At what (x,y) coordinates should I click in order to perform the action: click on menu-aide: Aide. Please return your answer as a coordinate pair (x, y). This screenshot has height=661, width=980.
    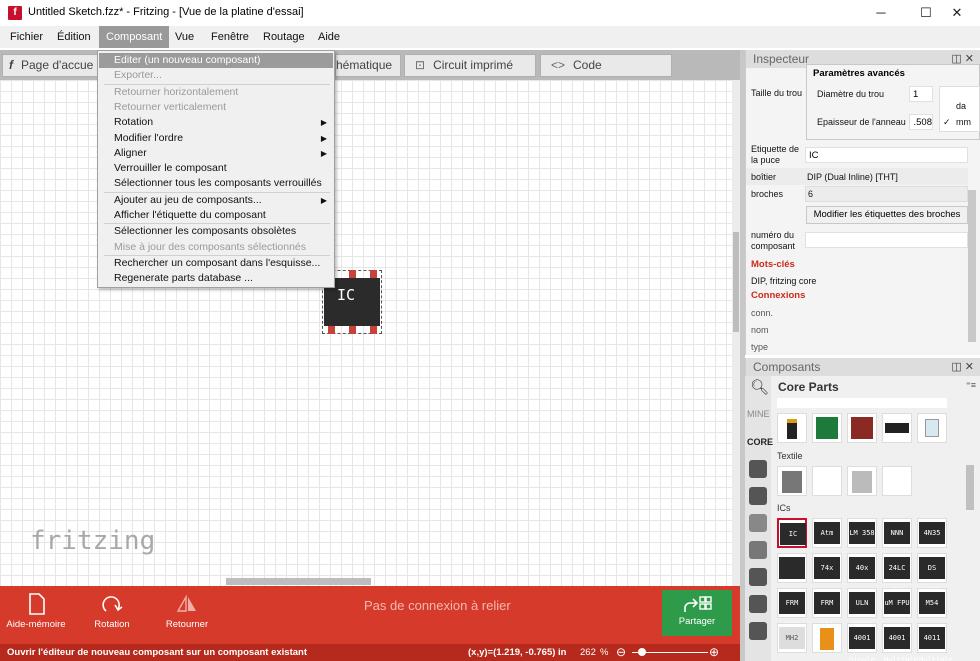
    Looking at the image, I should click on (329, 37).